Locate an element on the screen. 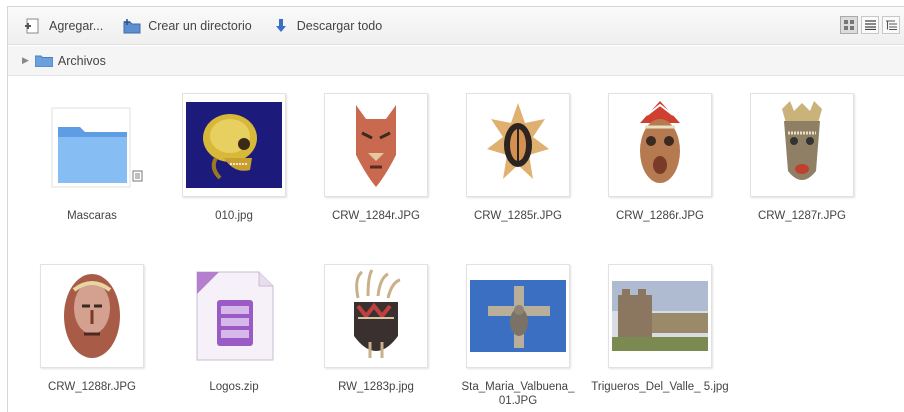 Image resolution: width=904 pixels, height=412 pixels. crucifix-sky-image is located at coordinates (518, 316).